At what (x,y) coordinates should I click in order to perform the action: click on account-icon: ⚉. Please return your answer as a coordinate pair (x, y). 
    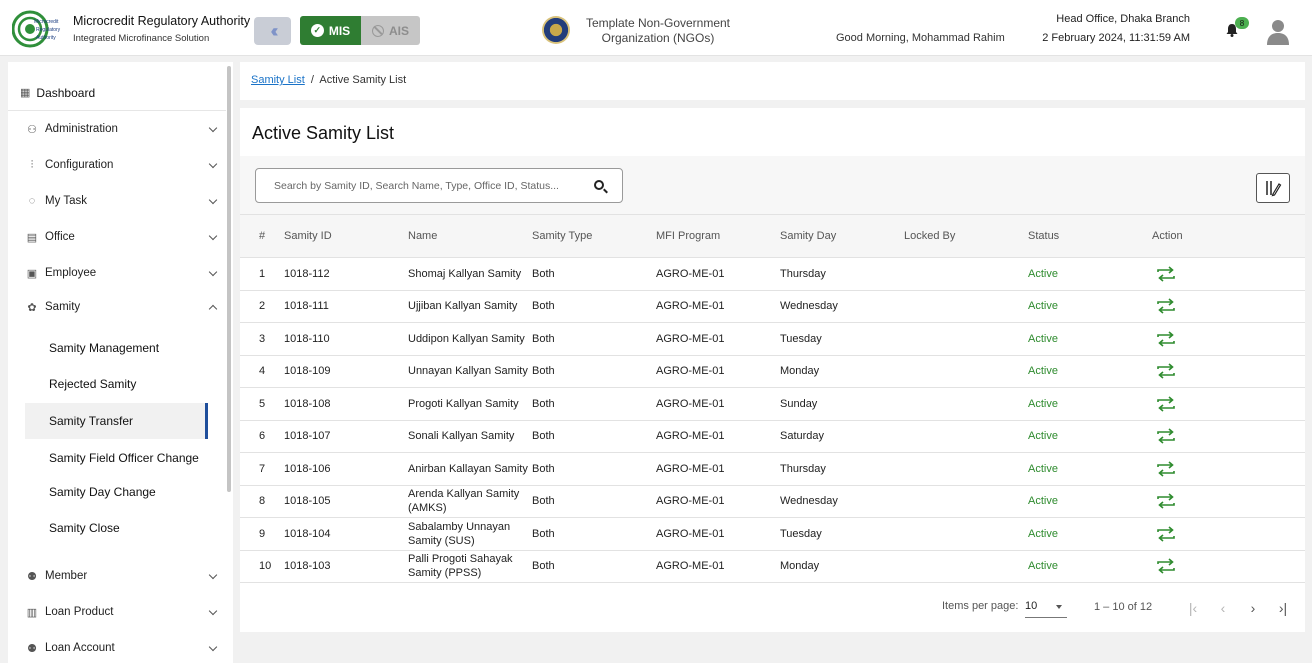
    Looking at the image, I should click on (32, 648).